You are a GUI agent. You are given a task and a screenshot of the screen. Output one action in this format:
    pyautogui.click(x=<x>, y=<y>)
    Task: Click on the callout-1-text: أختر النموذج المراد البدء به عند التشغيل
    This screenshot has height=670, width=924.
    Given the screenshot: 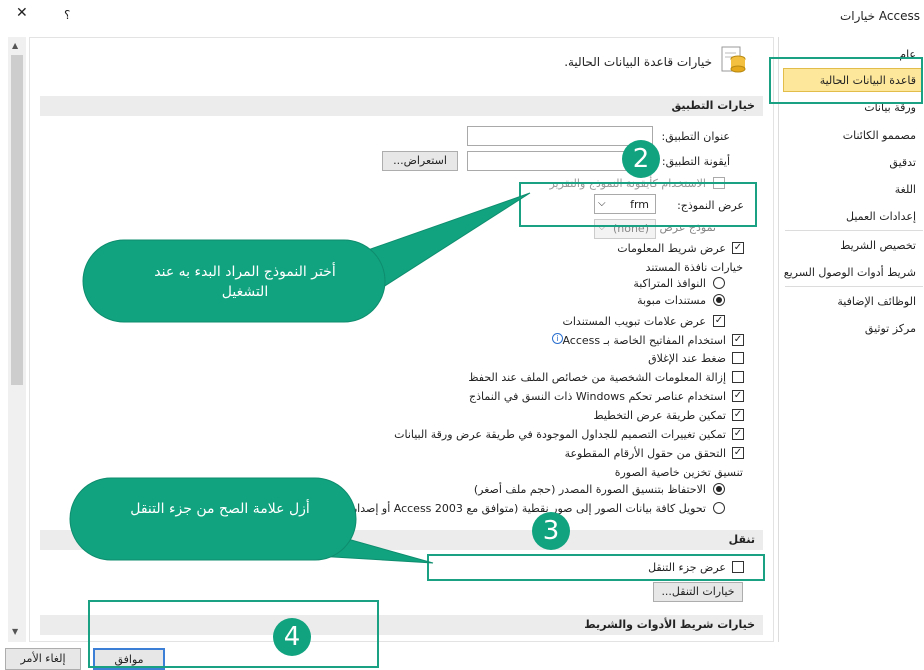 What is the action you would take?
    pyautogui.click(x=245, y=282)
    